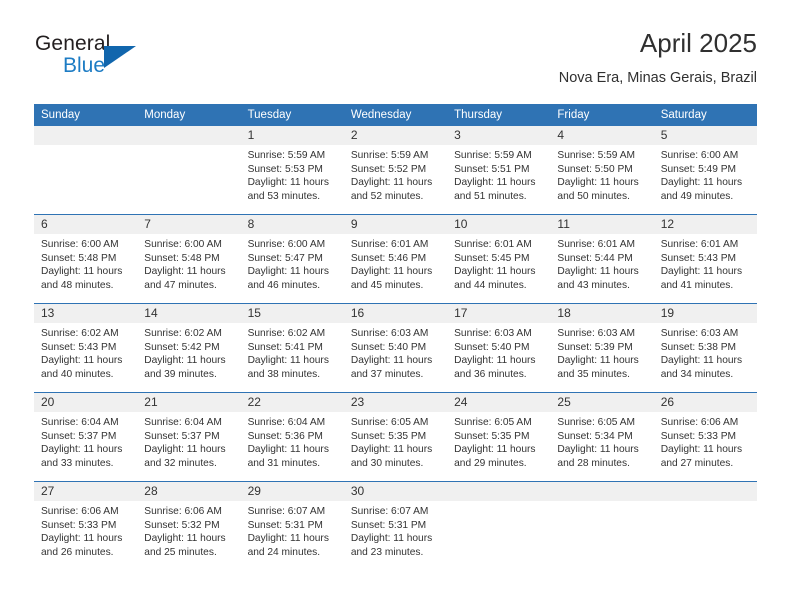  What do you see at coordinates (492, 258) in the screenshot?
I see `sunset-text: Sunset: 5:45 PM` at bounding box center [492, 258].